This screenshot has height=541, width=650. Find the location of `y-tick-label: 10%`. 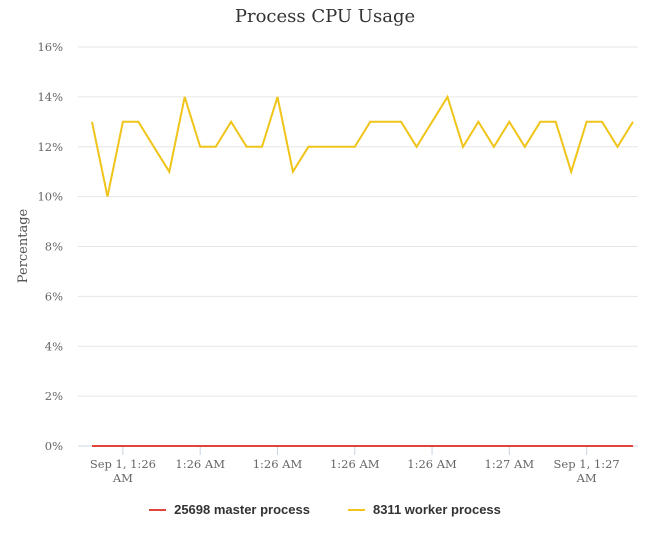

y-tick-label: 10% is located at coordinates (50, 197).